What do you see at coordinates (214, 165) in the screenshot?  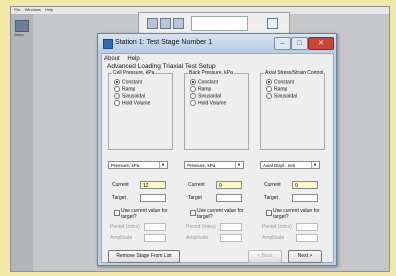 I see `back-units-select: Pressure, kPa ▼` at bounding box center [214, 165].